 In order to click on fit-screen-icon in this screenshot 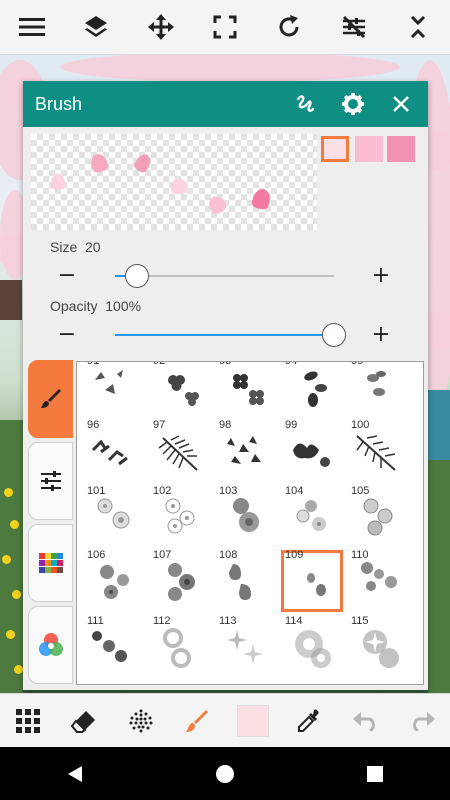, I will do `click(225, 27)`.